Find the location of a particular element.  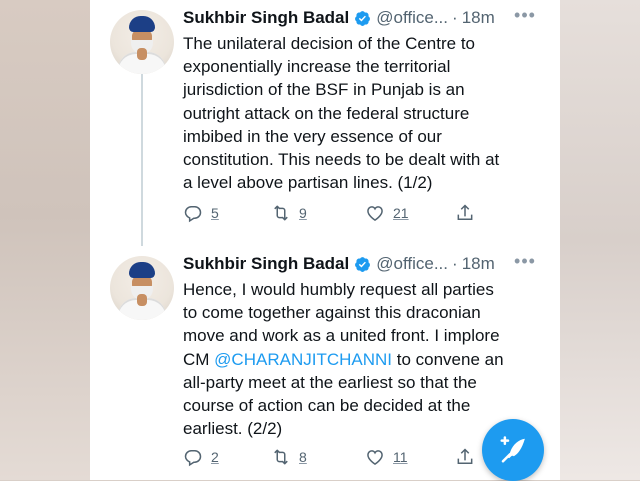

retweet-count: 9 is located at coordinates (303, 213).